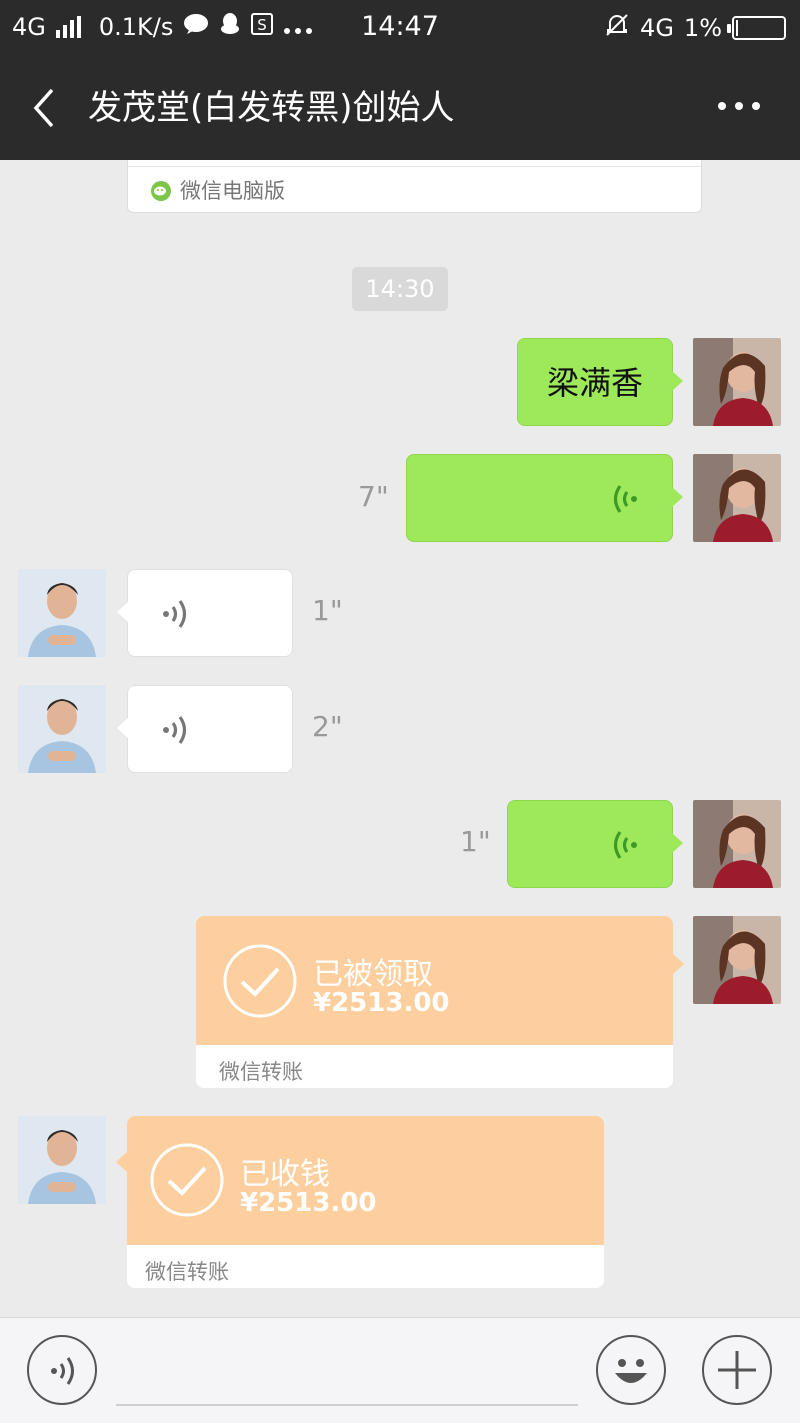  I want to click on pc-wechat-label: 微信电脑版, so click(232, 191).